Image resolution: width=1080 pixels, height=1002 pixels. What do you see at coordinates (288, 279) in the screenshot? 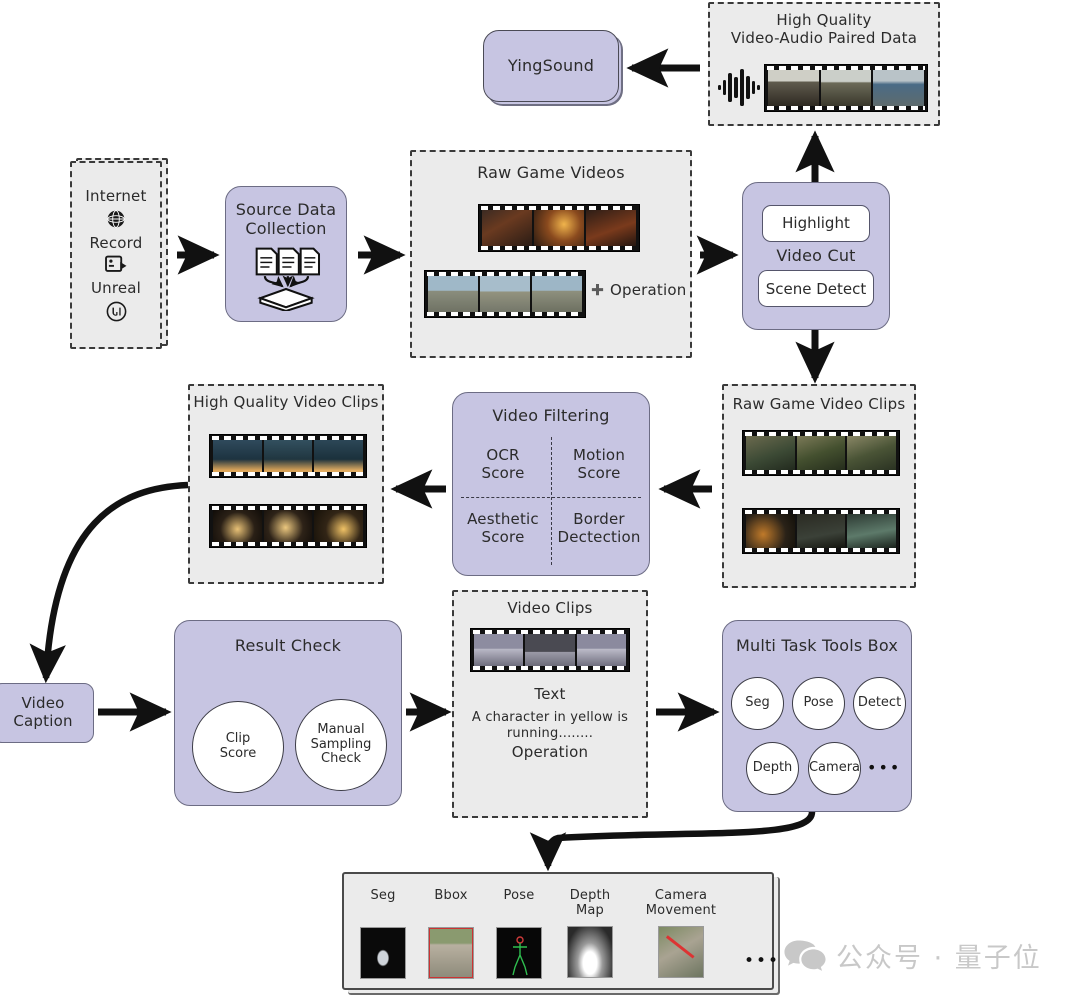
I see `documents-to-stack-icon` at bounding box center [288, 279].